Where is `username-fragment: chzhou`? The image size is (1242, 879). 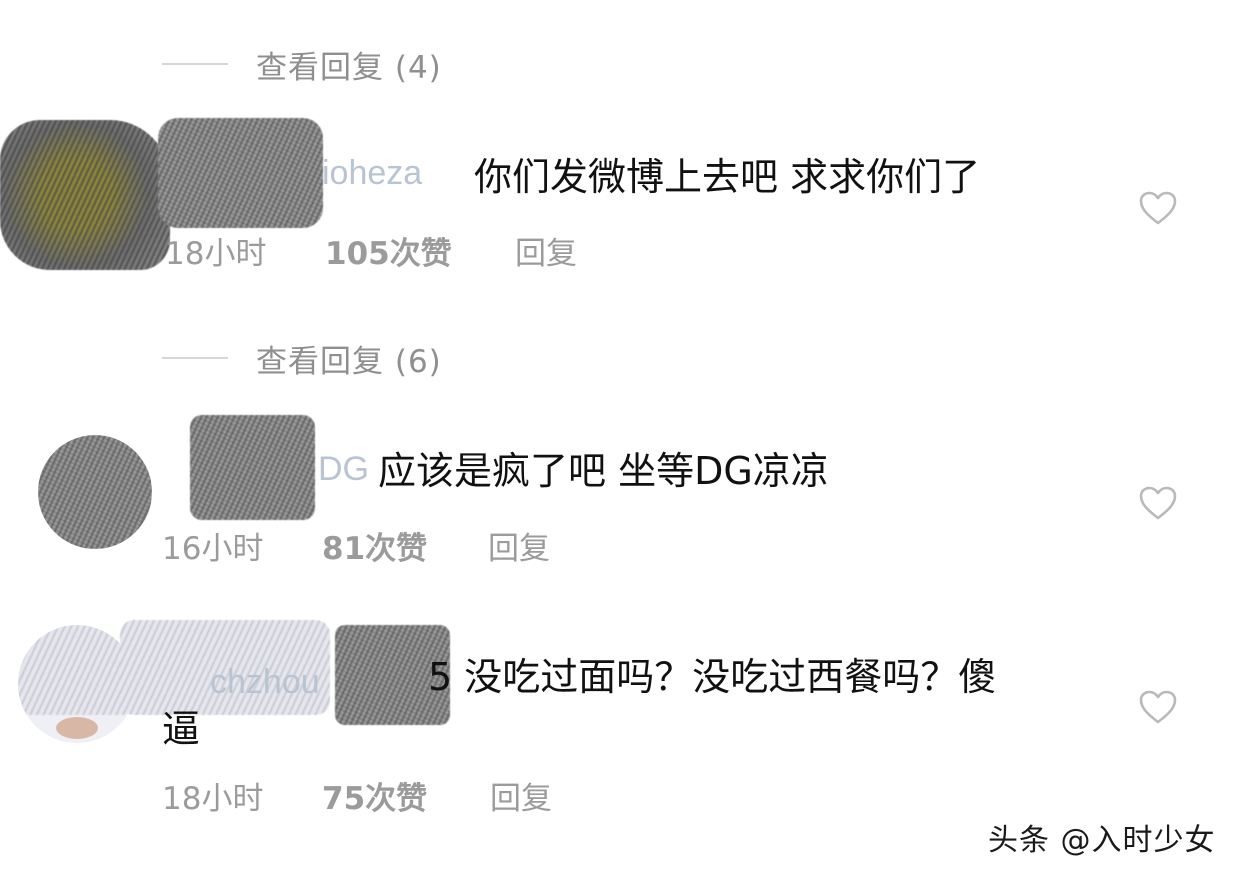 username-fragment: chzhou is located at coordinates (265, 682).